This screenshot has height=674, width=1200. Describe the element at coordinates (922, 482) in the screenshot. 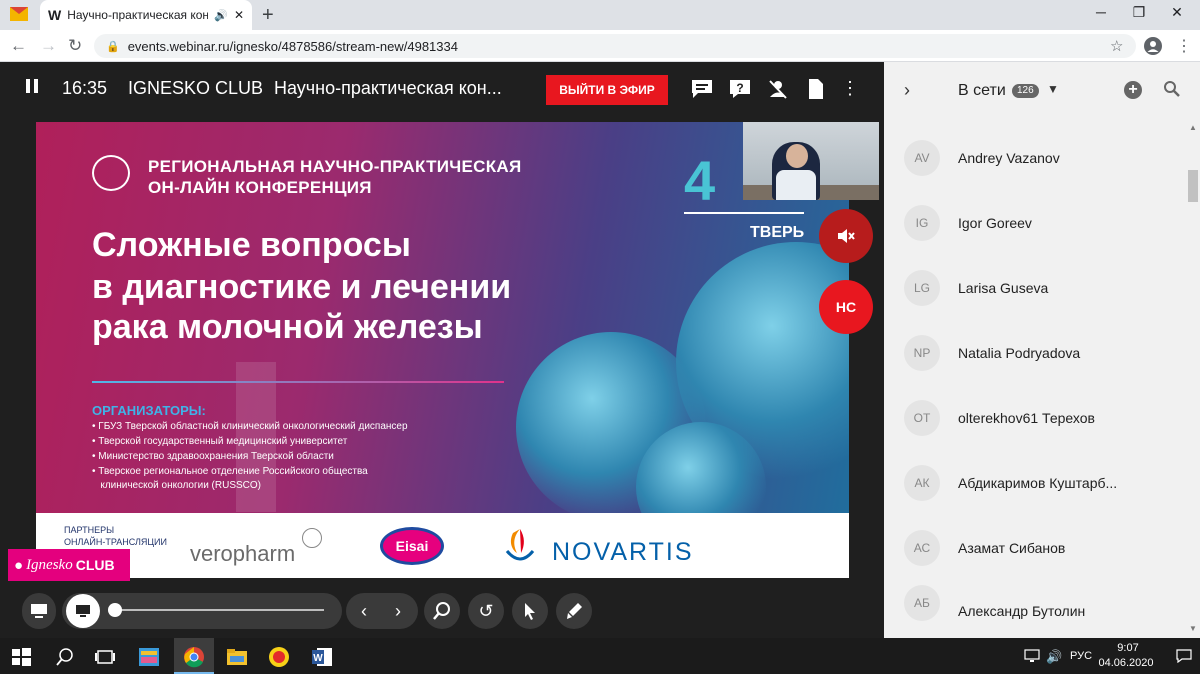

I see `participant-avatar: АК` at that location.